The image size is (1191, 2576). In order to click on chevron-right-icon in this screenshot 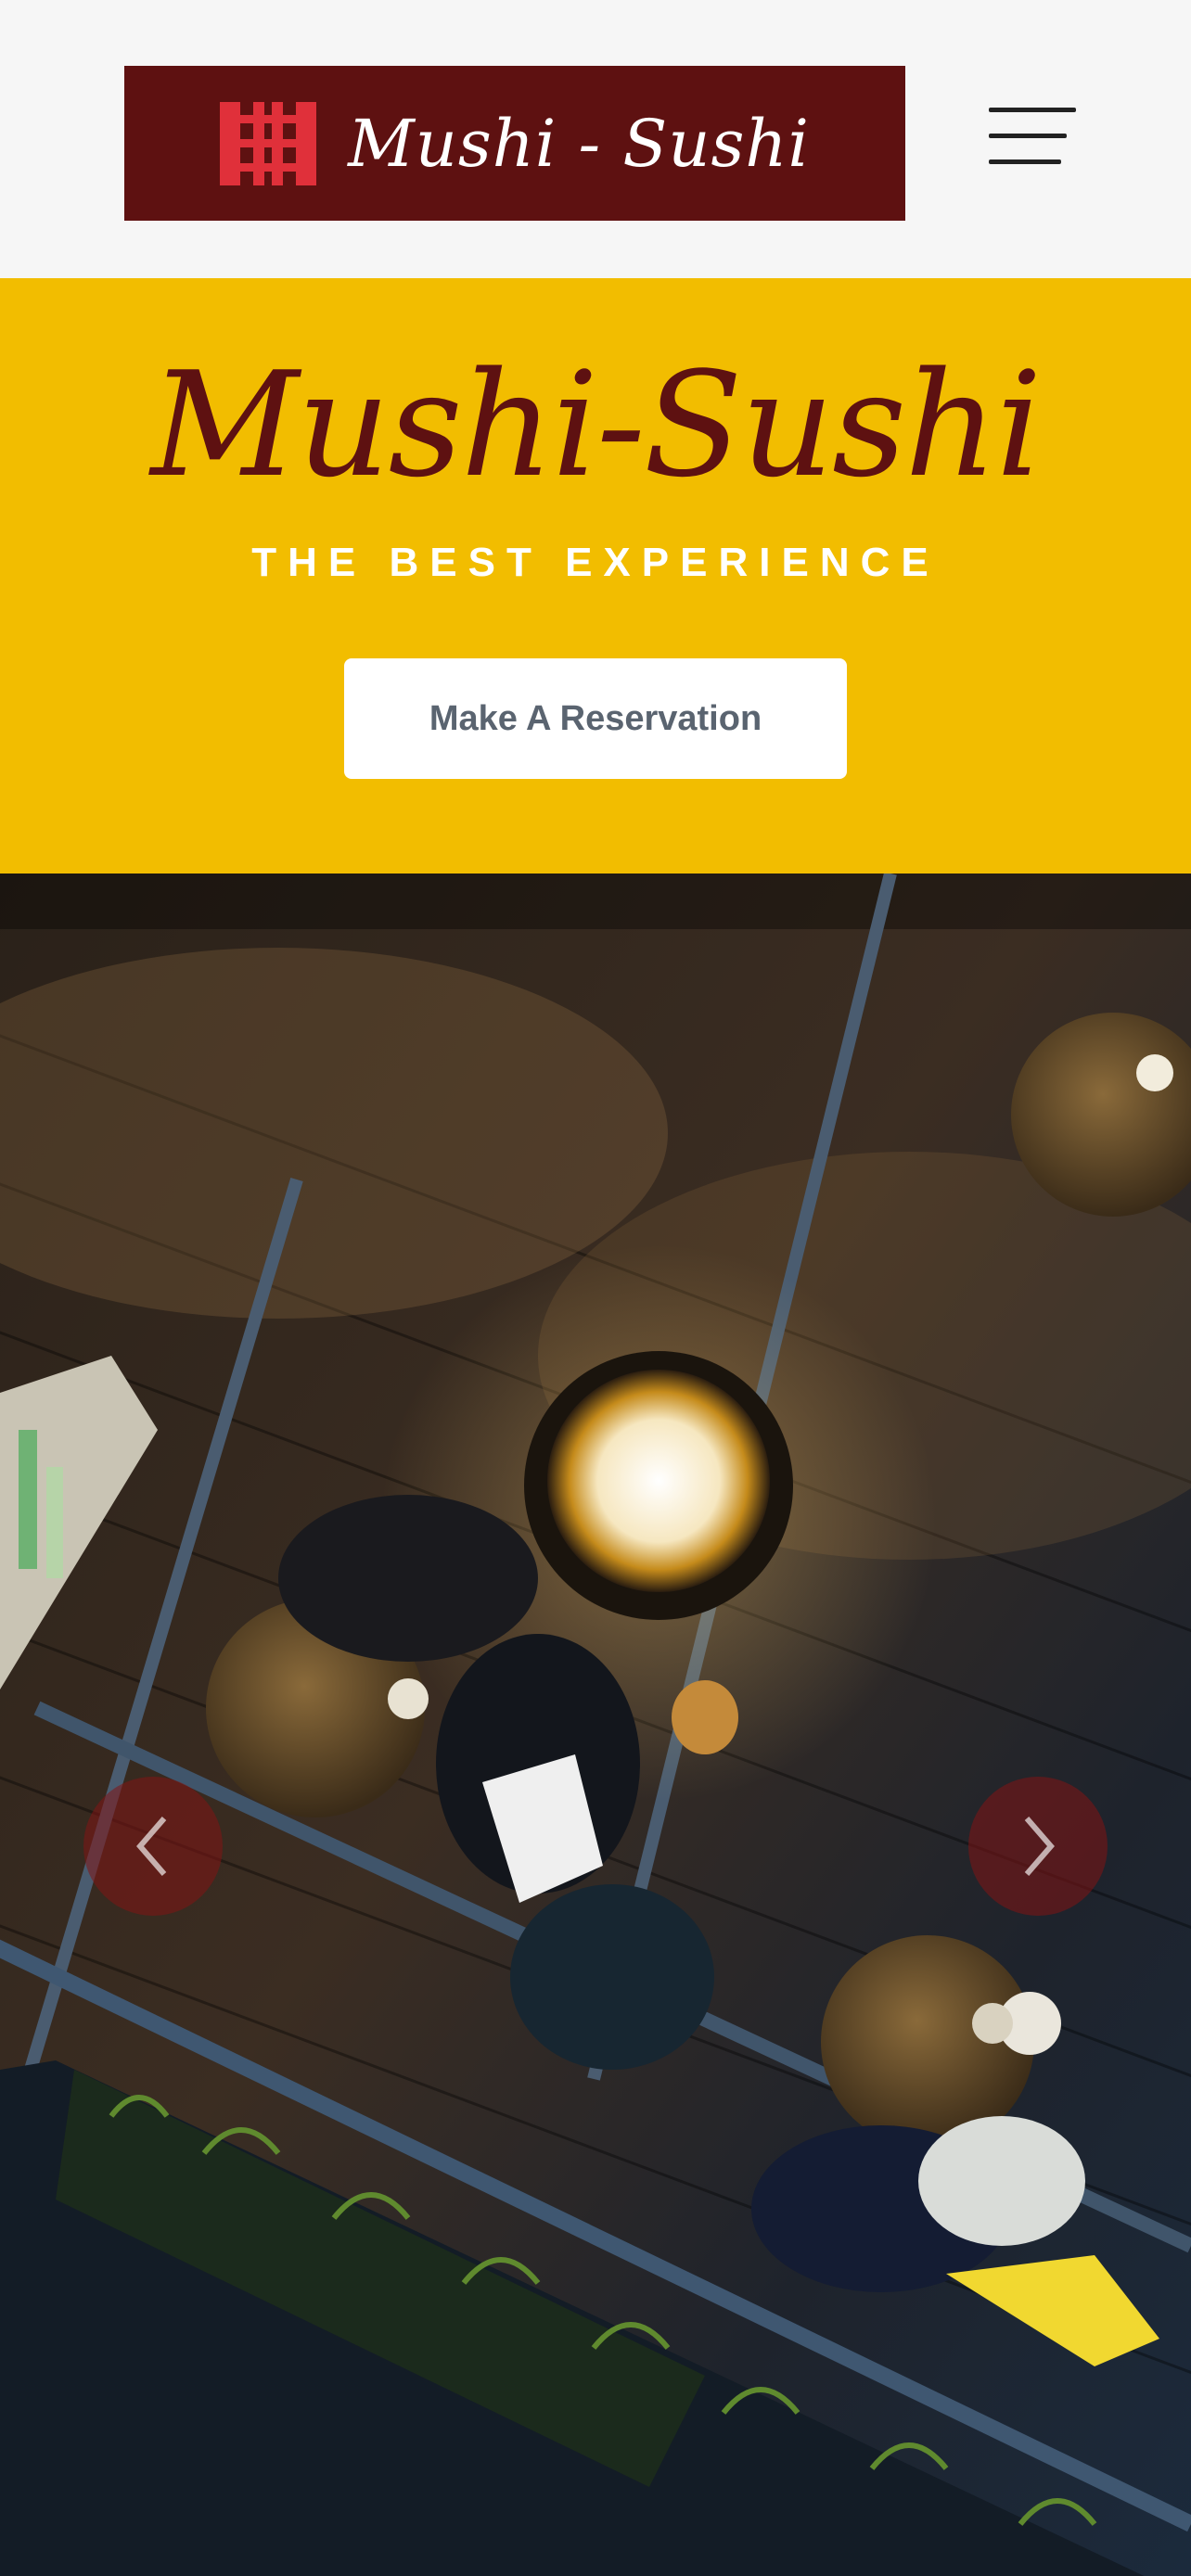, I will do `click(1039, 1847)`.